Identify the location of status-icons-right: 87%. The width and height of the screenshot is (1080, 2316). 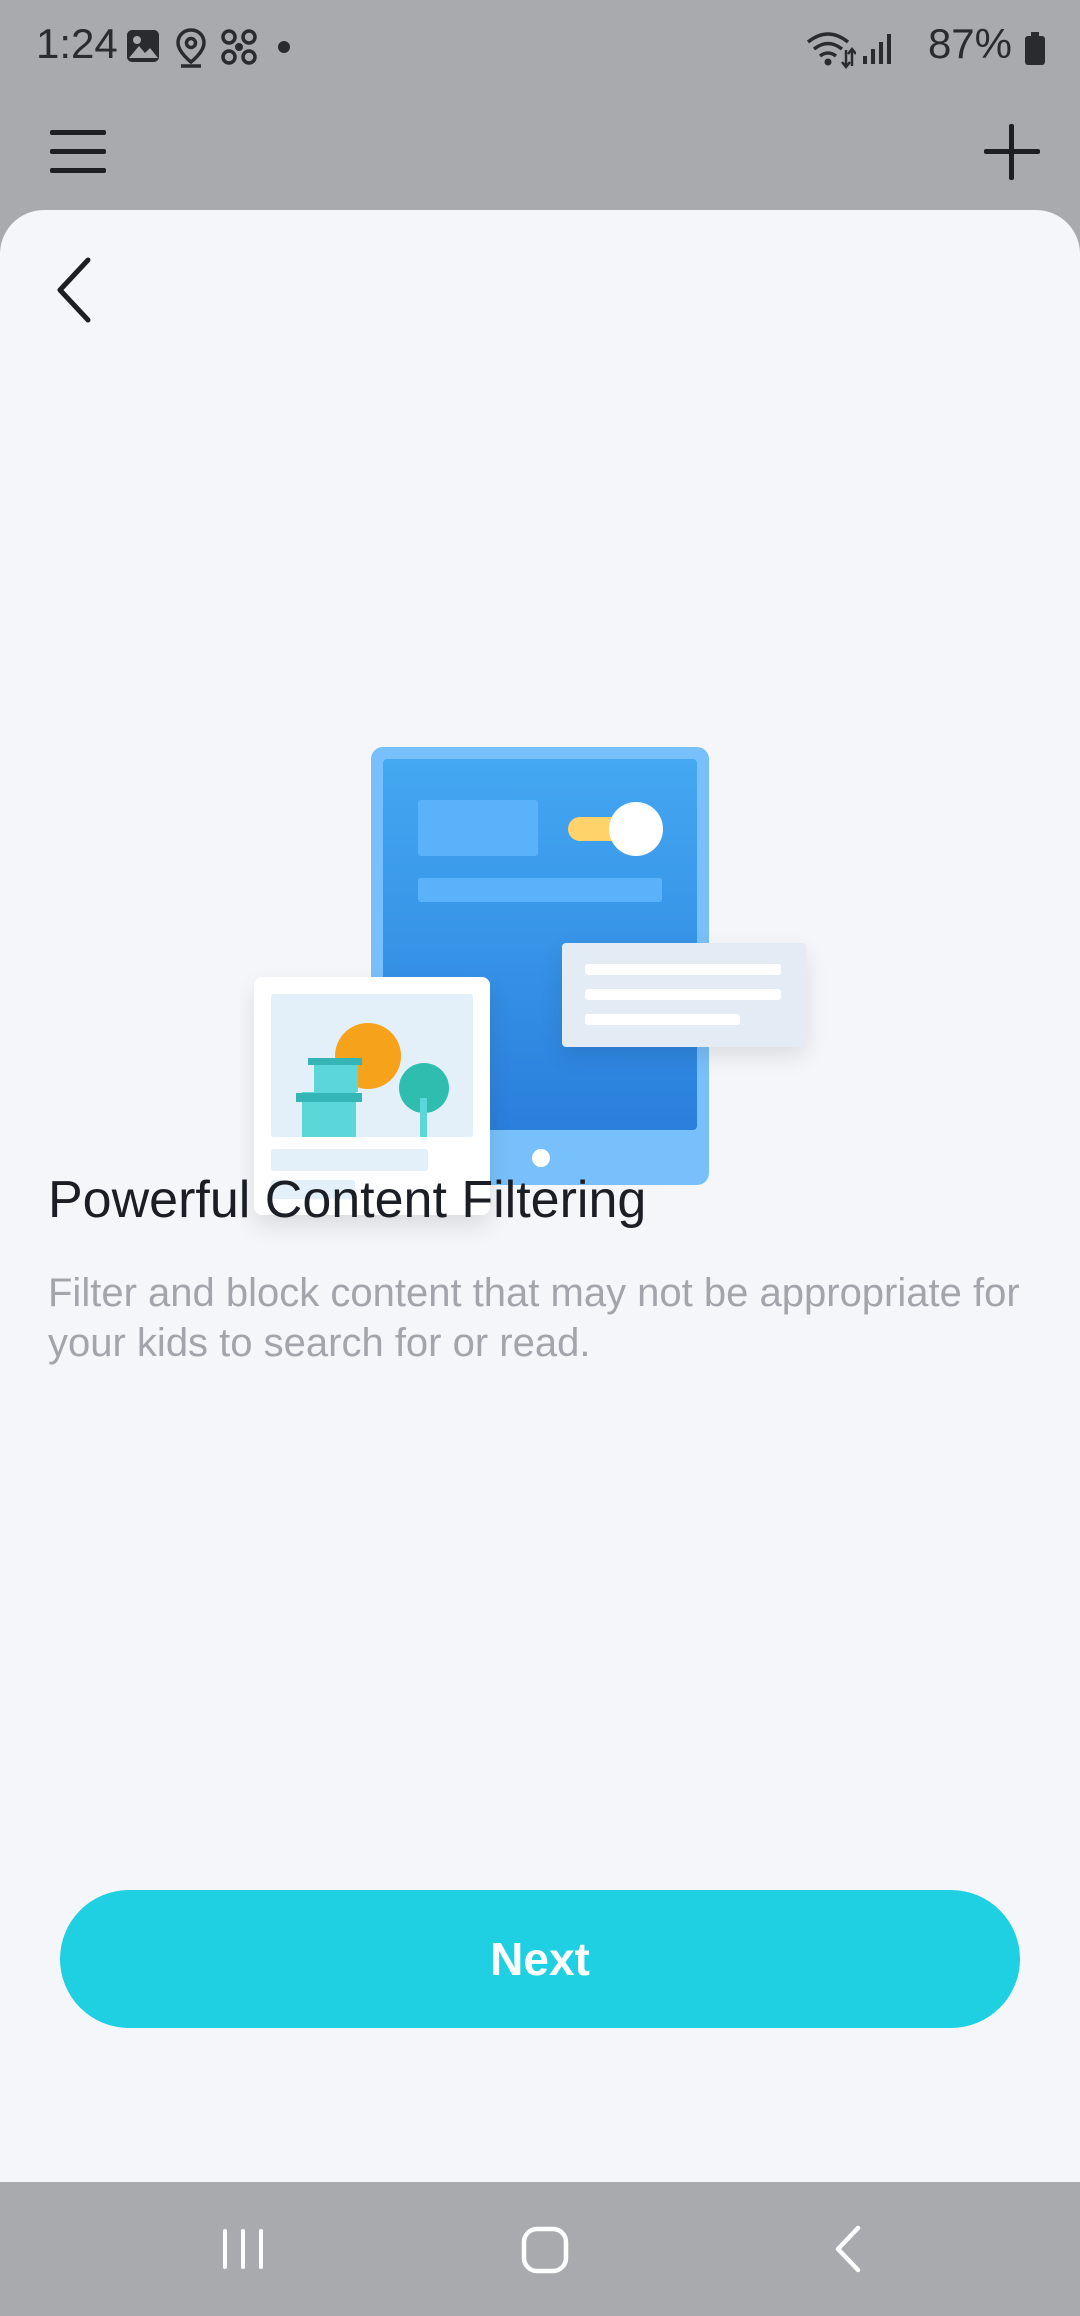
(926, 46).